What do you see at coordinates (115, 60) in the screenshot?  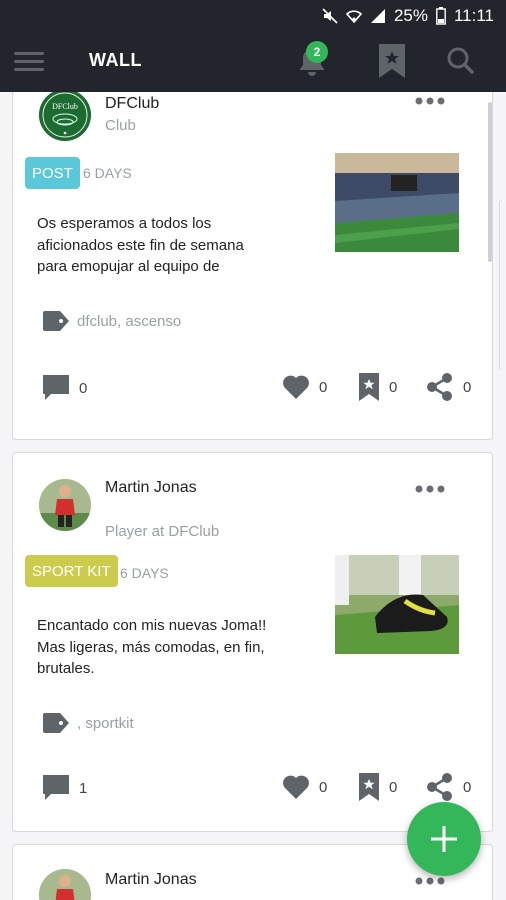 I see `page-title: WALL` at bounding box center [115, 60].